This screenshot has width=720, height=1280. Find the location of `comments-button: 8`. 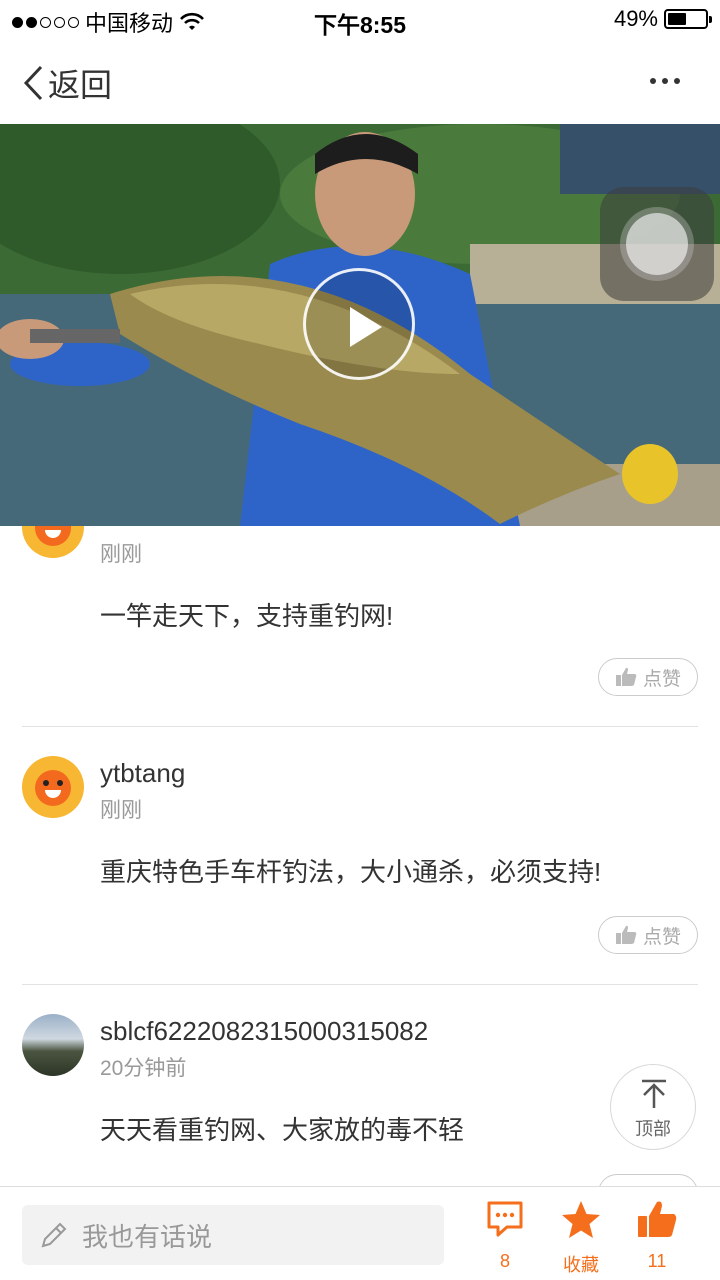

comments-button: 8 is located at coordinates (505, 1235).